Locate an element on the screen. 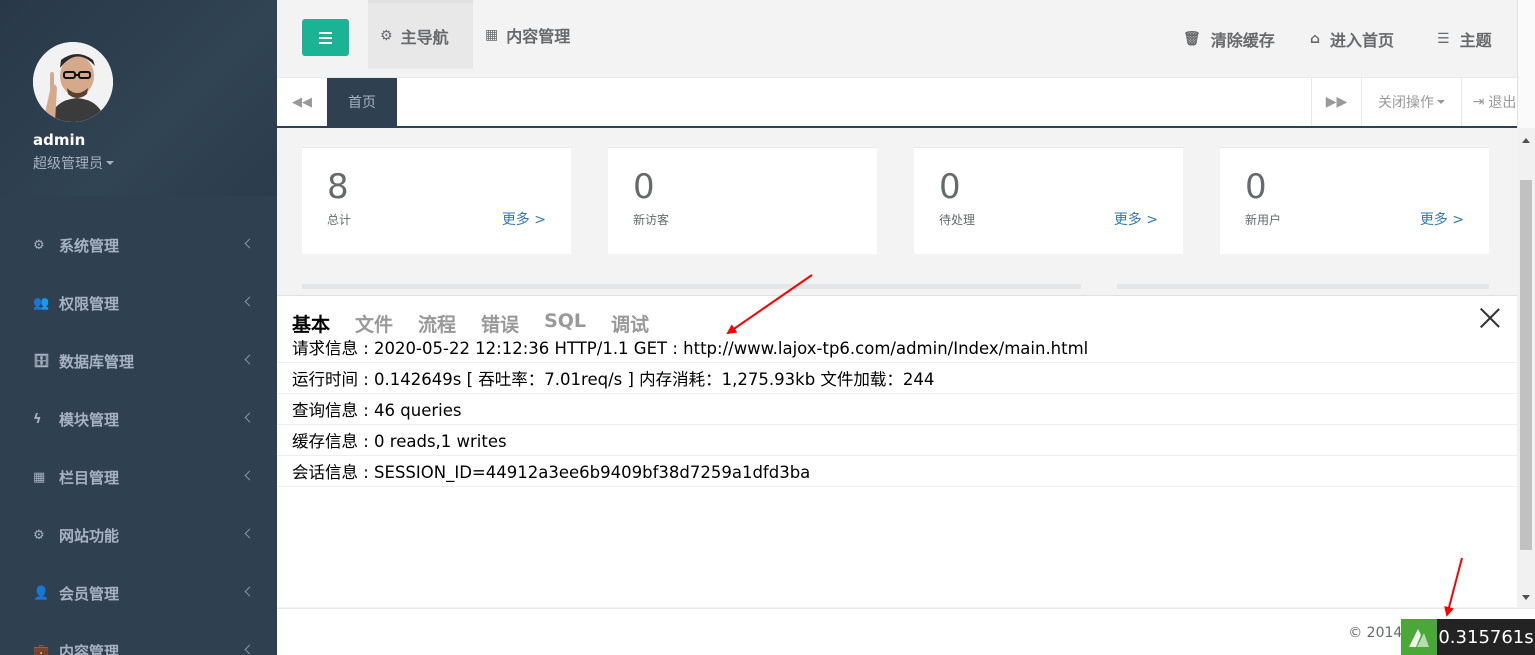  avatar-image is located at coordinates (73, 82).